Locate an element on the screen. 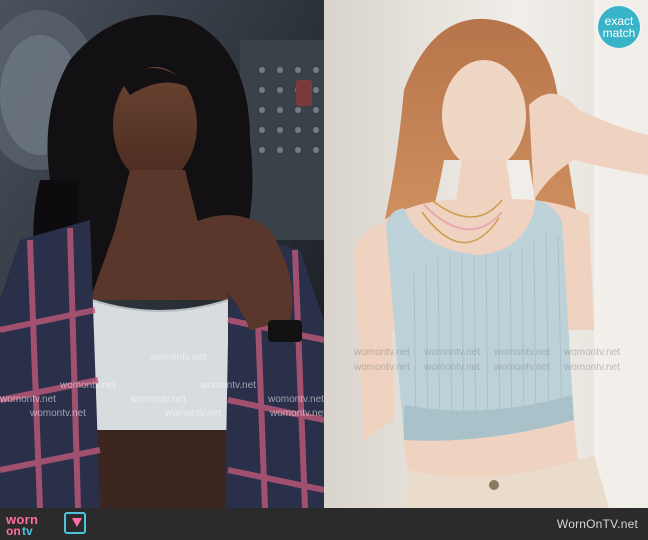  badge-line-match: match is located at coordinates (619, 33).